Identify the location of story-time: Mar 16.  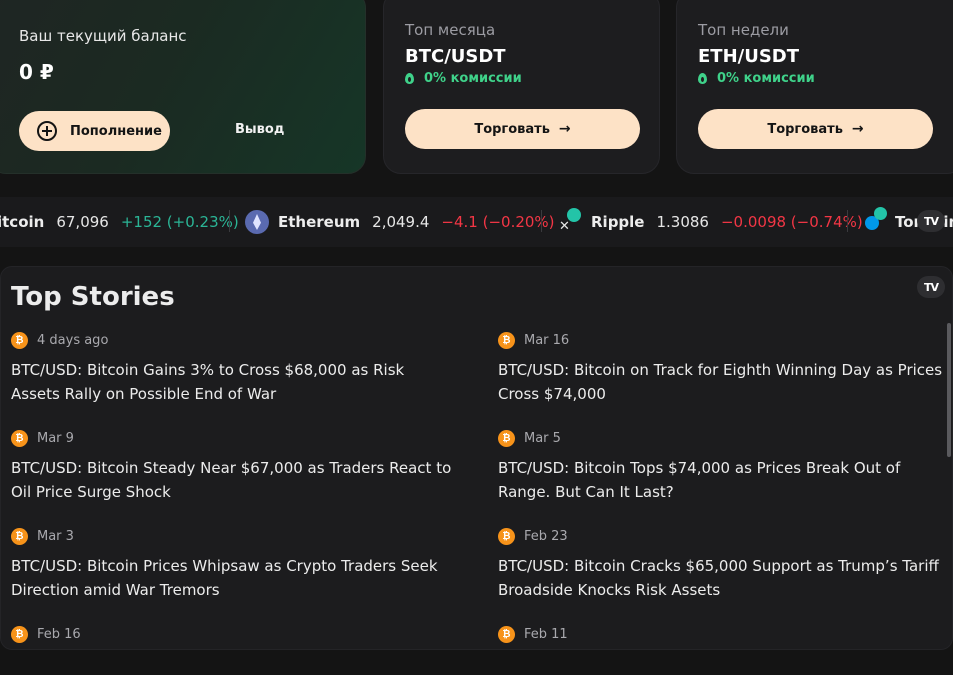
(547, 340).